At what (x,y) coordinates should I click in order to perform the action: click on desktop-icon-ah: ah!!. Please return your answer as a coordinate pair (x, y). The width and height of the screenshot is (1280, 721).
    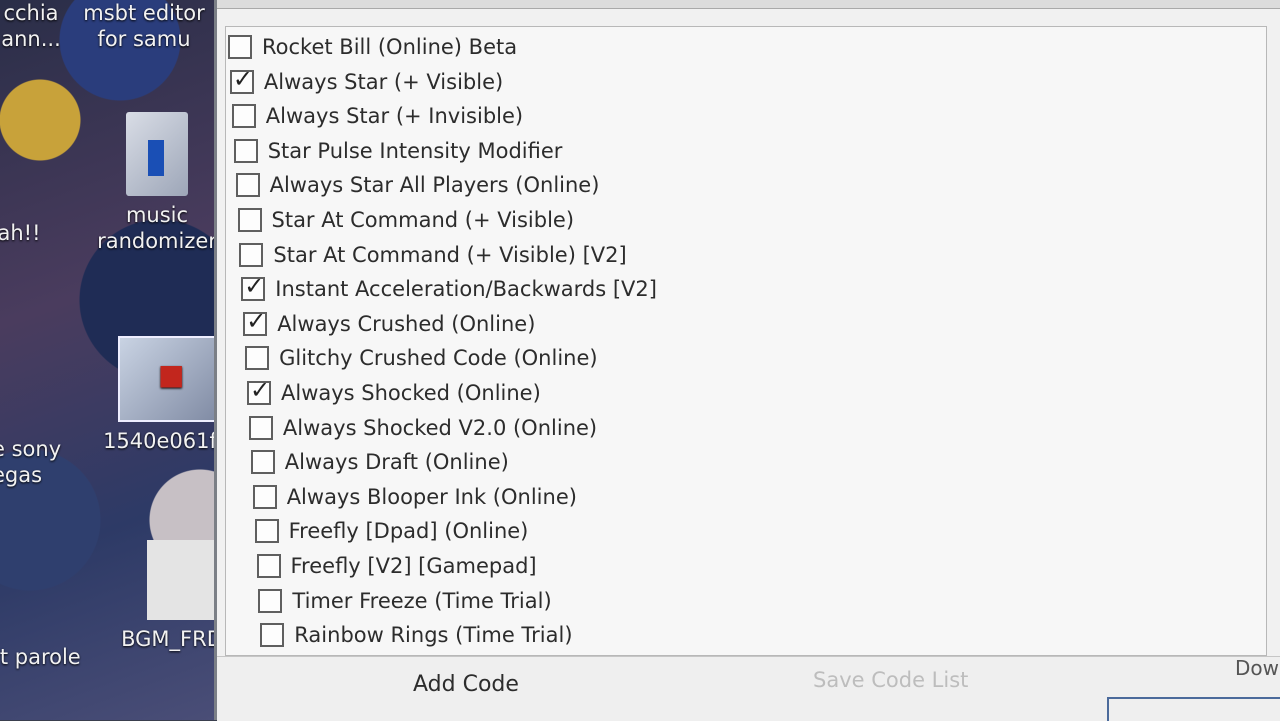
    Looking at the image, I should click on (22, 233).